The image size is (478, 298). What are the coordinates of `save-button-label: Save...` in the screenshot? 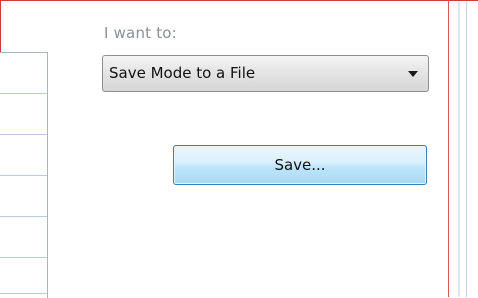 It's located at (300, 165).